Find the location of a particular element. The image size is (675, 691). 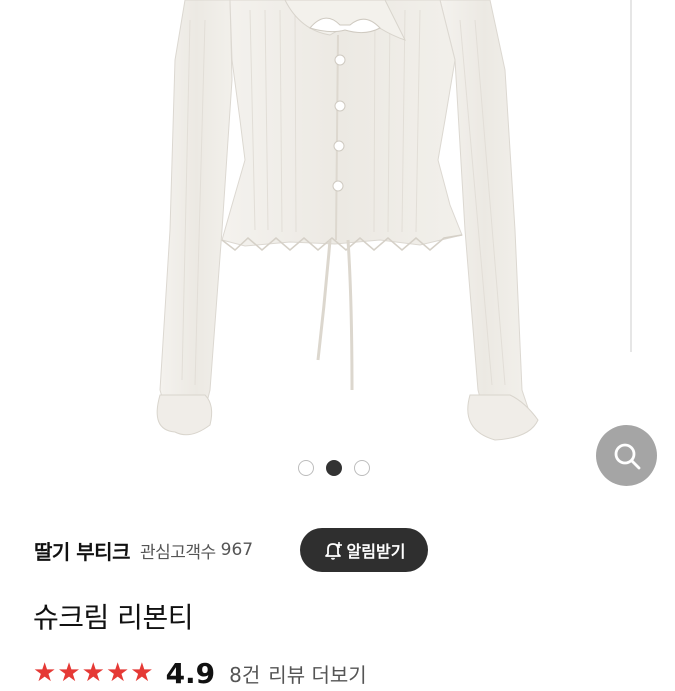

rating-value: 4.9 is located at coordinates (190, 673).